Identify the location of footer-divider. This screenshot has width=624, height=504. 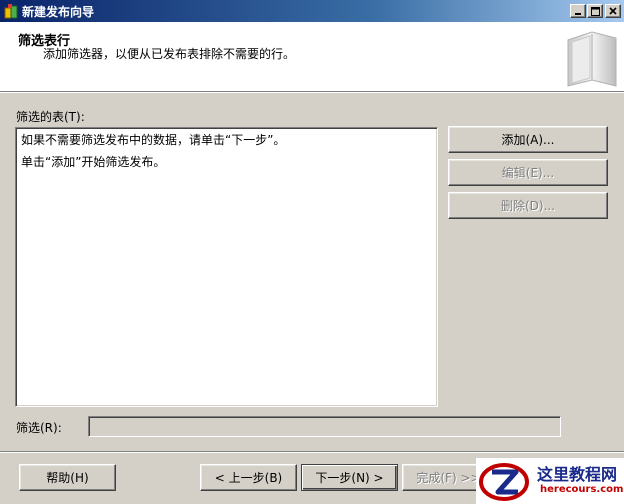
(312, 452).